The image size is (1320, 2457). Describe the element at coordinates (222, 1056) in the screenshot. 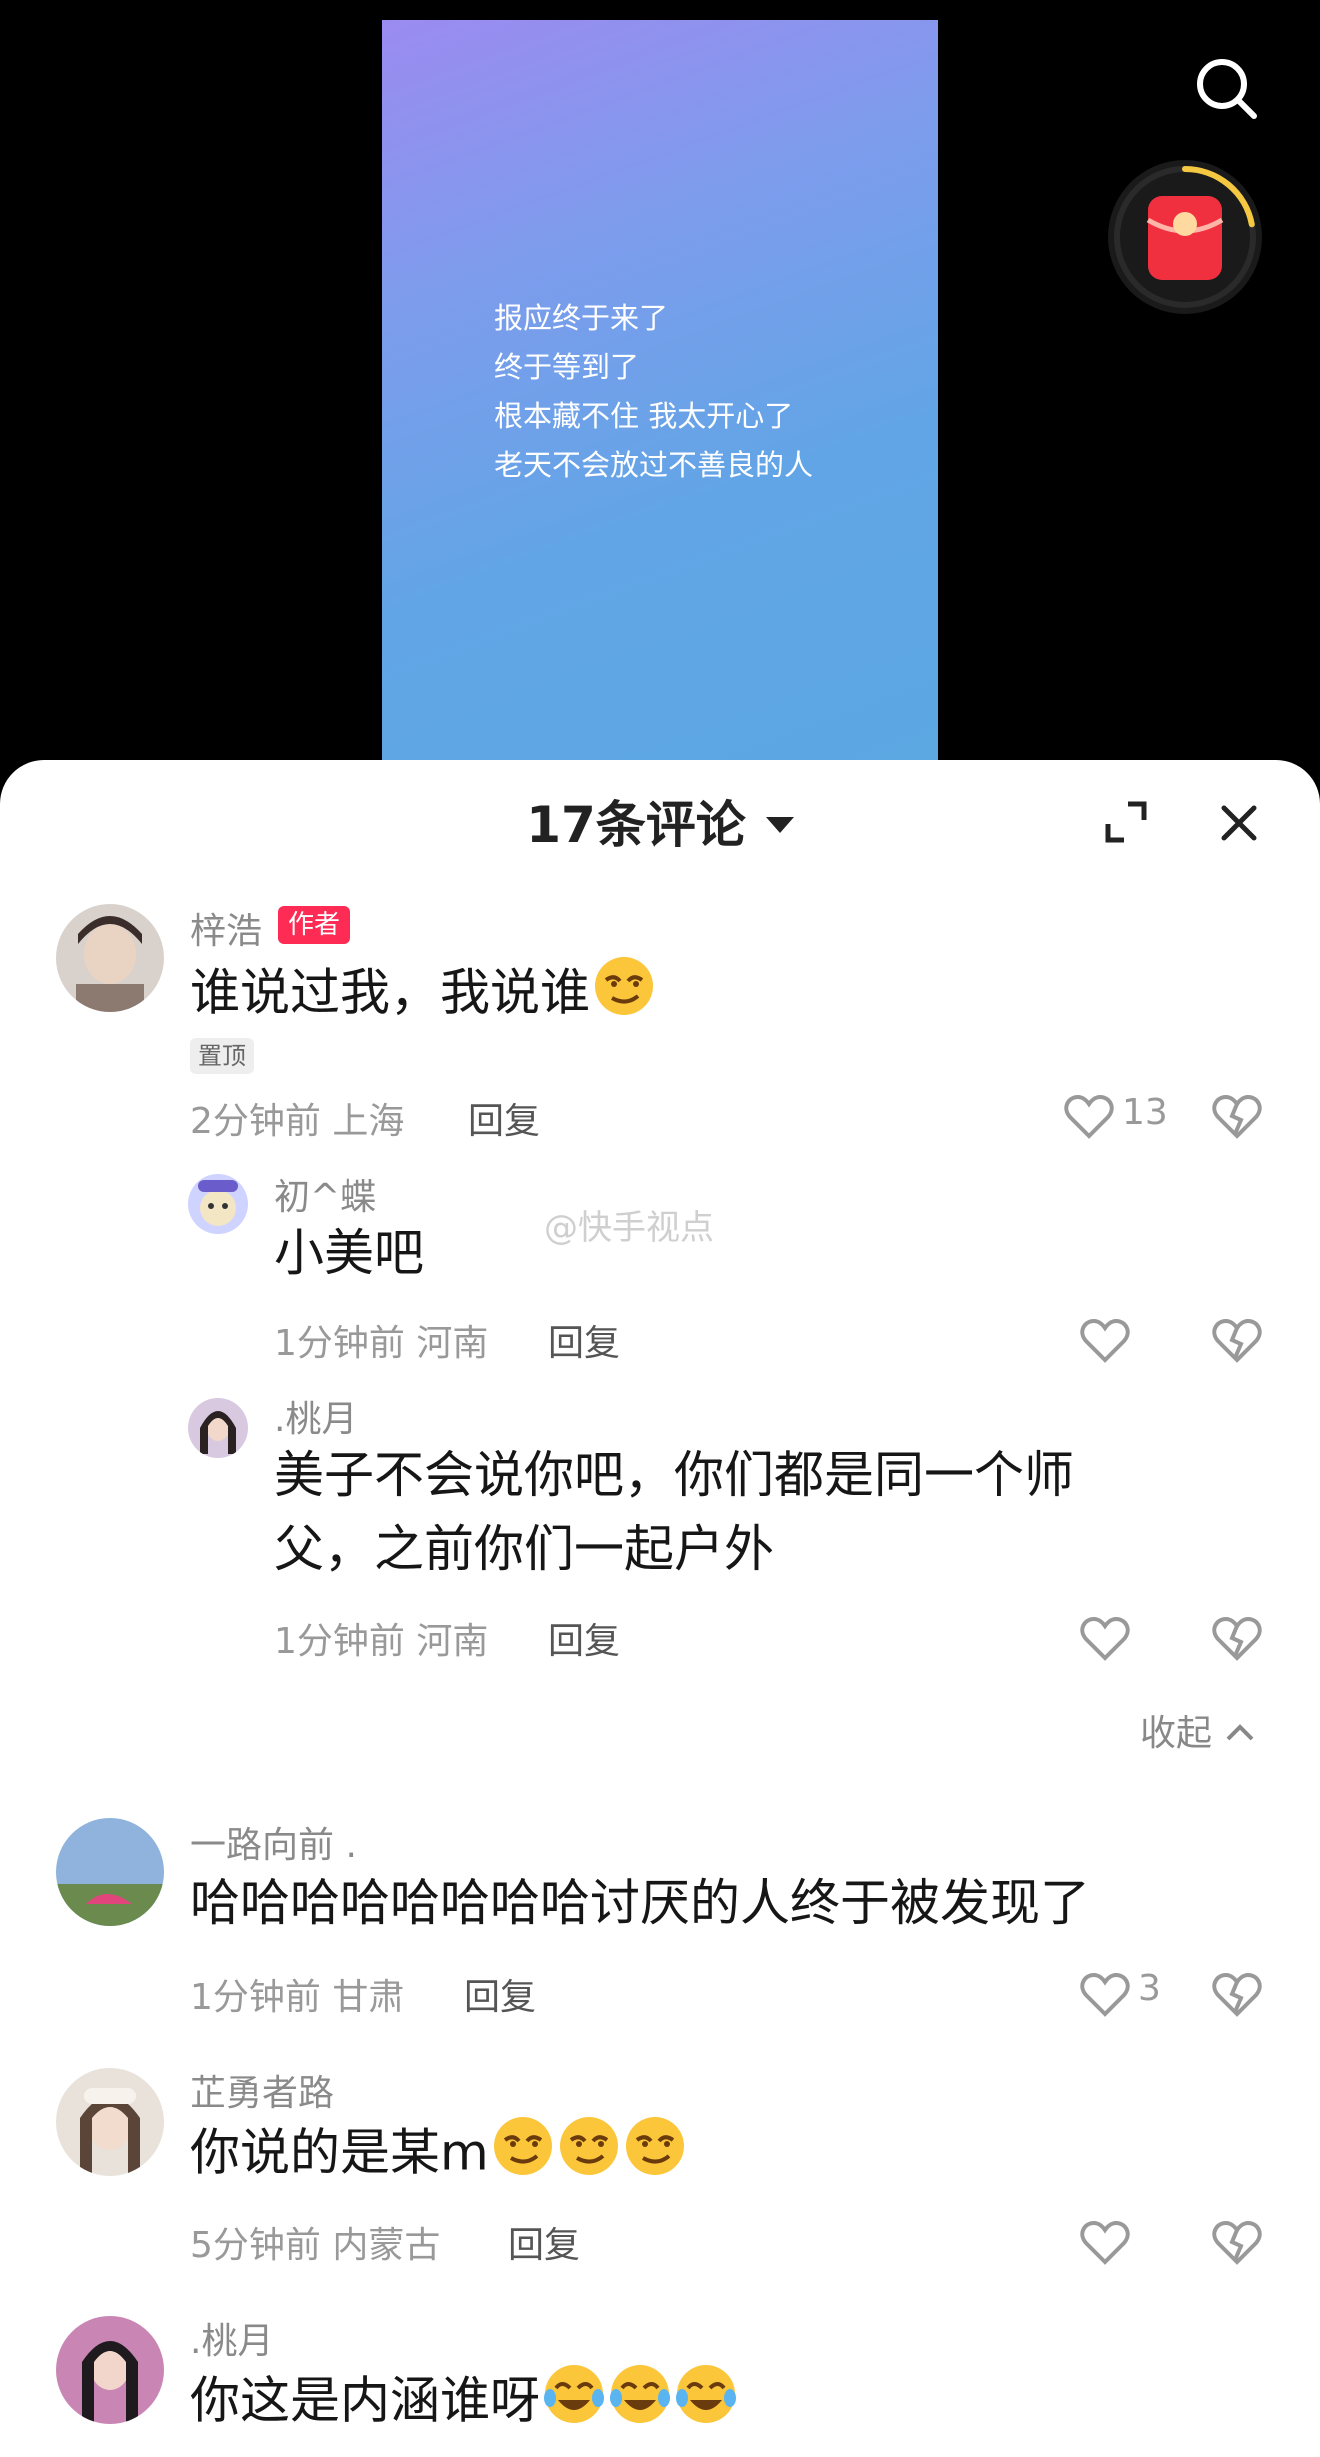

I see `pinned-badge: 置顶` at that location.